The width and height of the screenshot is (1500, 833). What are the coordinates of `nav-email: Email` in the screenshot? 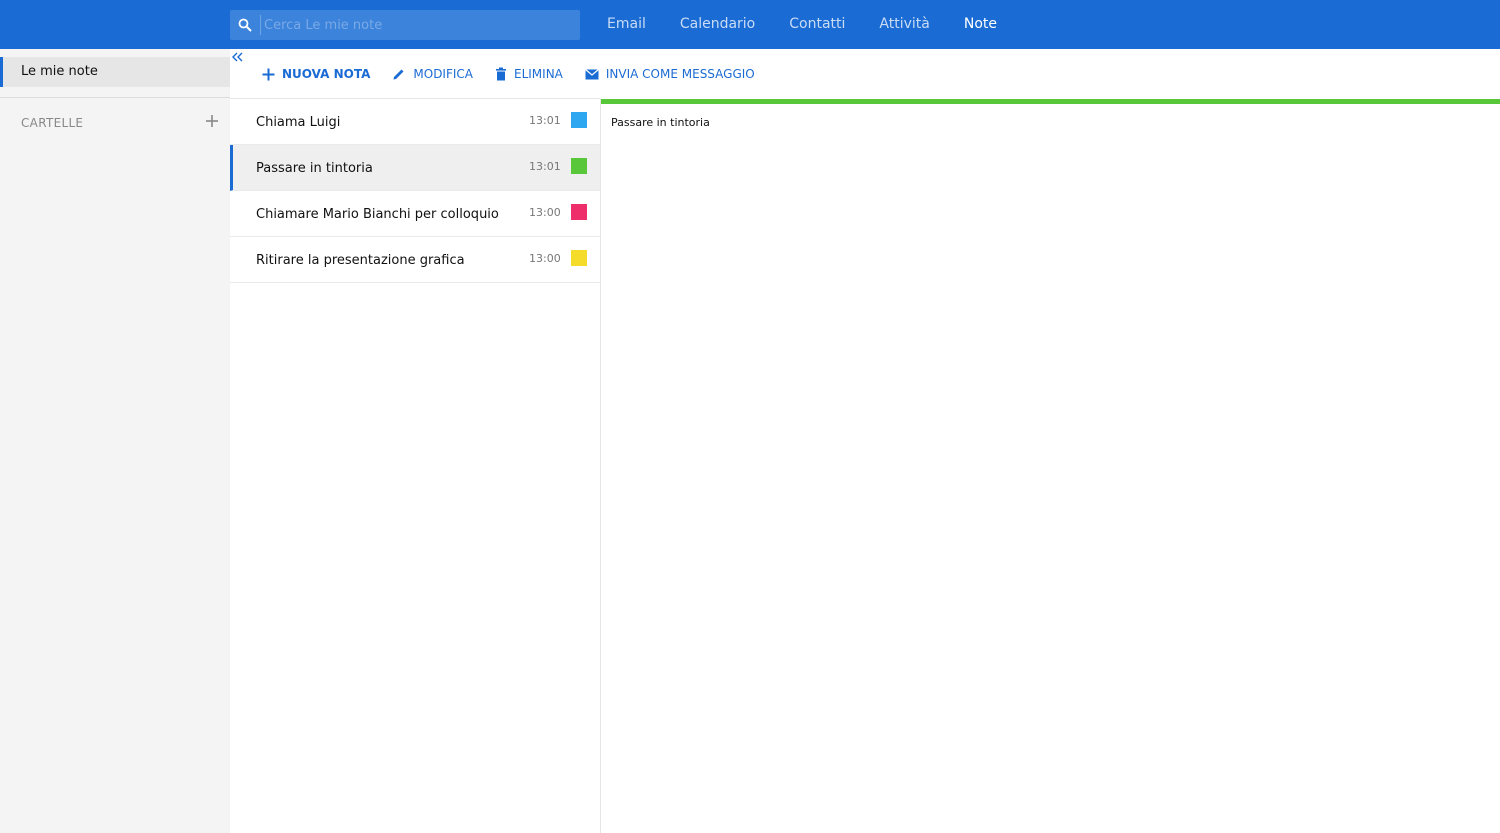 It's located at (626, 24).